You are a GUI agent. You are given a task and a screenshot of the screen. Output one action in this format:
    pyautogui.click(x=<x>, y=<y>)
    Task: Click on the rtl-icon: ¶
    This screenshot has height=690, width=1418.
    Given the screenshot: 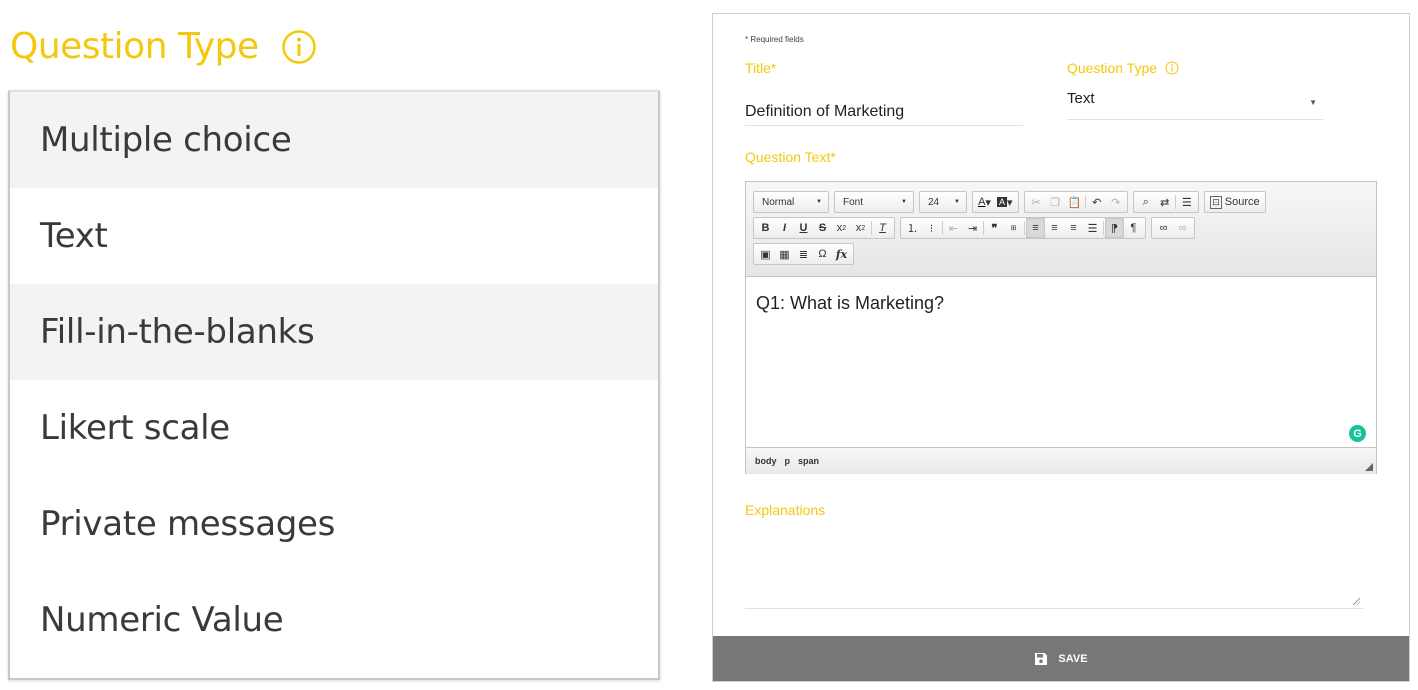 What is the action you would take?
    pyautogui.click(x=1133, y=228)
    